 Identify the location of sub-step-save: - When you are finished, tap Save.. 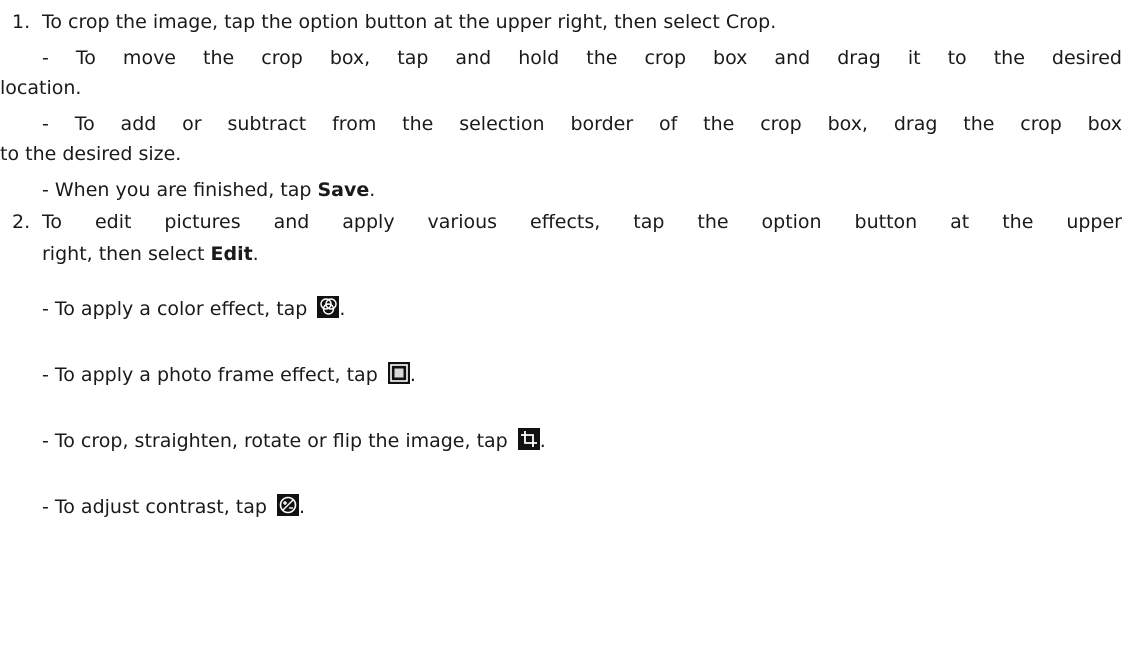
(208, 190).